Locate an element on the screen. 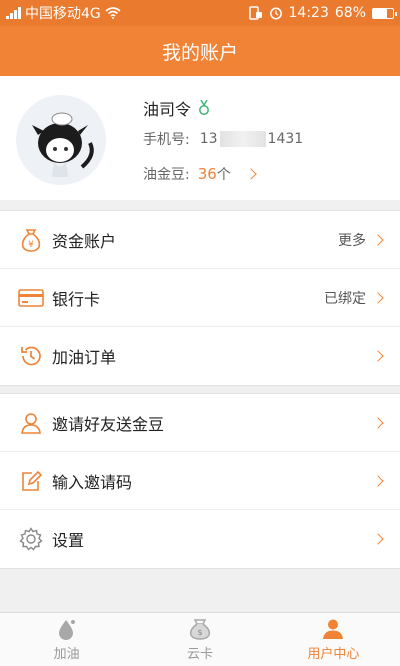 The height and width of the screenshot is (666, 400). menu-item-value: 更多 is located at coordinates (352, 240).